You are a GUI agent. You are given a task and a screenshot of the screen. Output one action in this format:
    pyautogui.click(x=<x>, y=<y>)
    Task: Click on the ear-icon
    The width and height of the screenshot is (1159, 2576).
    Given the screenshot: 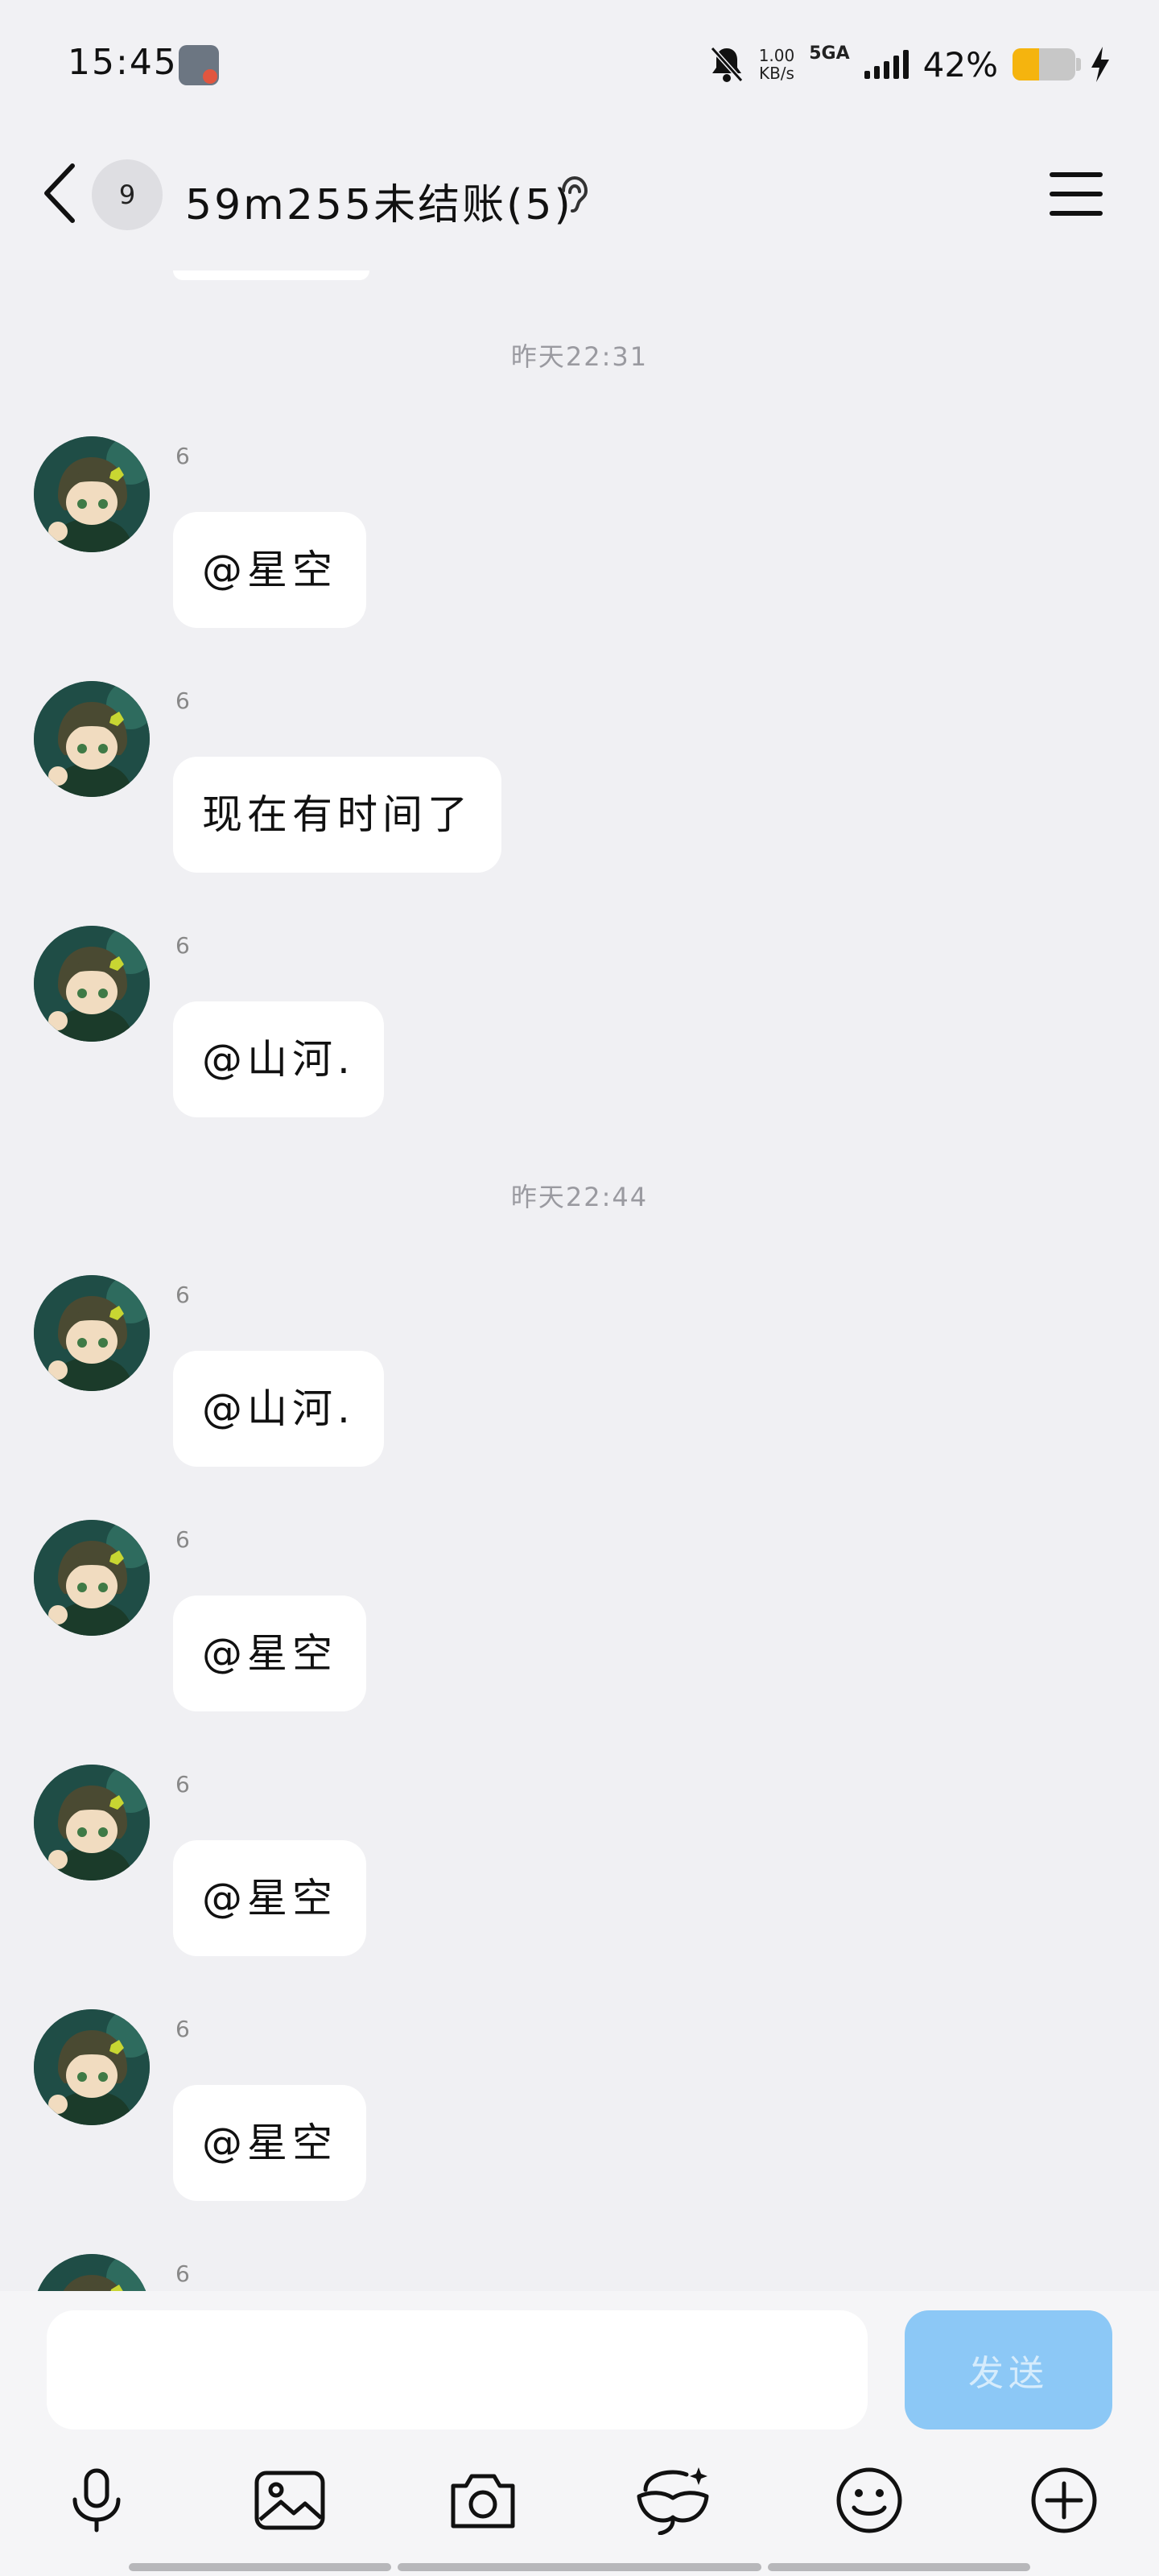 What is the action you would take?
    pyautogui.click(x=573, y=195)
    